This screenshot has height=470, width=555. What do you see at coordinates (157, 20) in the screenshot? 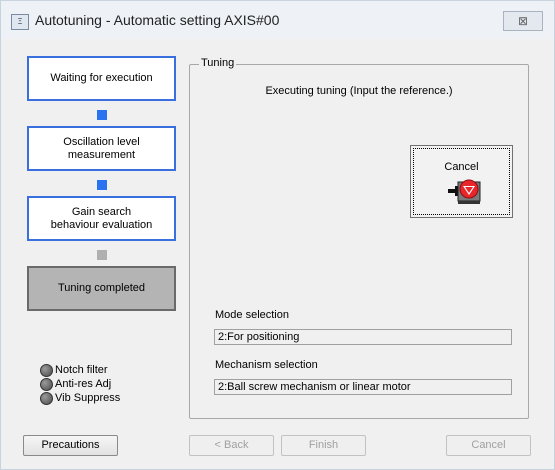
I see `window-title: Autotuning - Automatic setting AXIS#00` at bounding box center [157, 20].